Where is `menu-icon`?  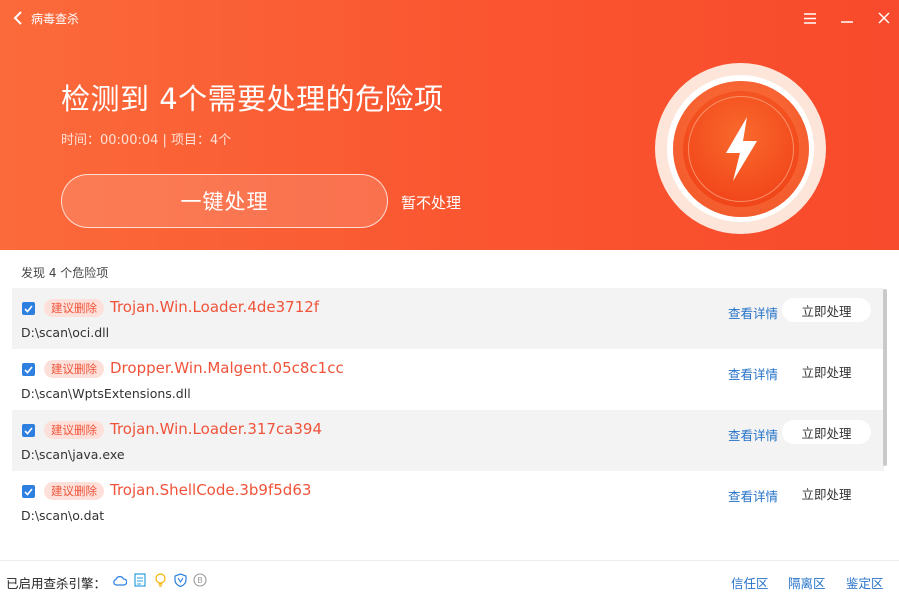 menu-icon is located at coordinates (810, 18).